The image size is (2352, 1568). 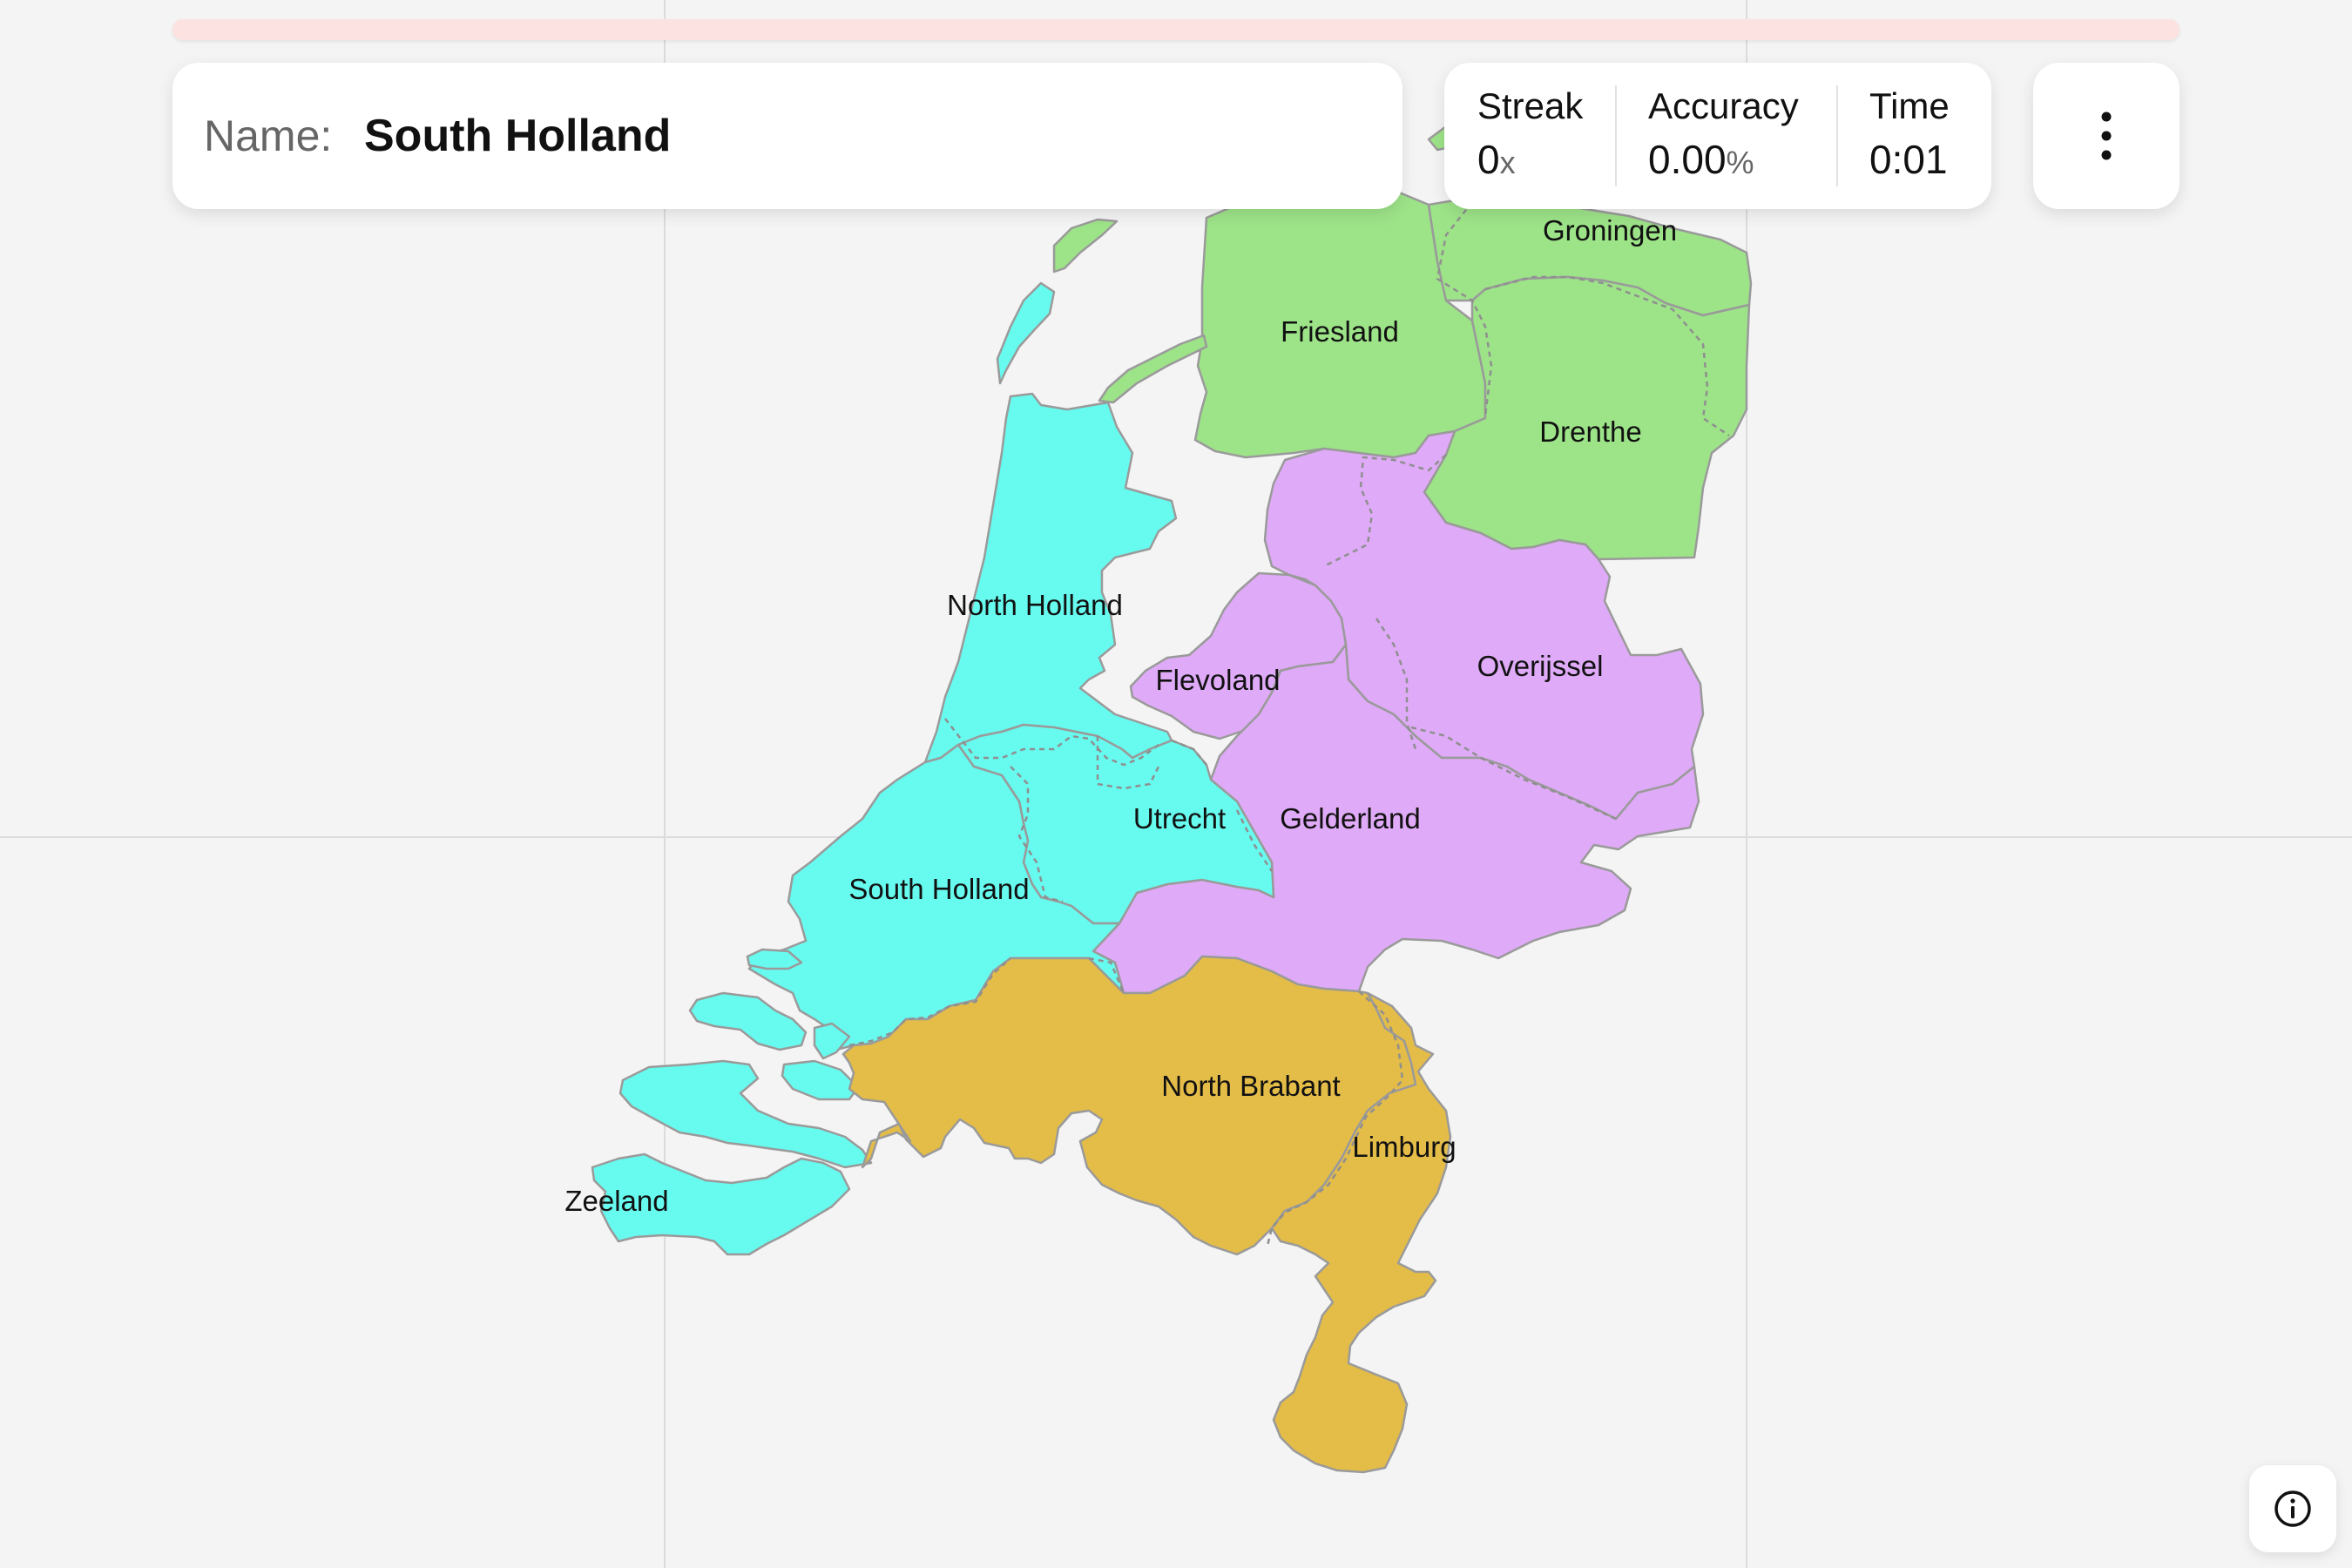 What do you see at coordinates (1176, 29) in the screenshot?
I see `progress-bar` at bounding box center [1176, 29].